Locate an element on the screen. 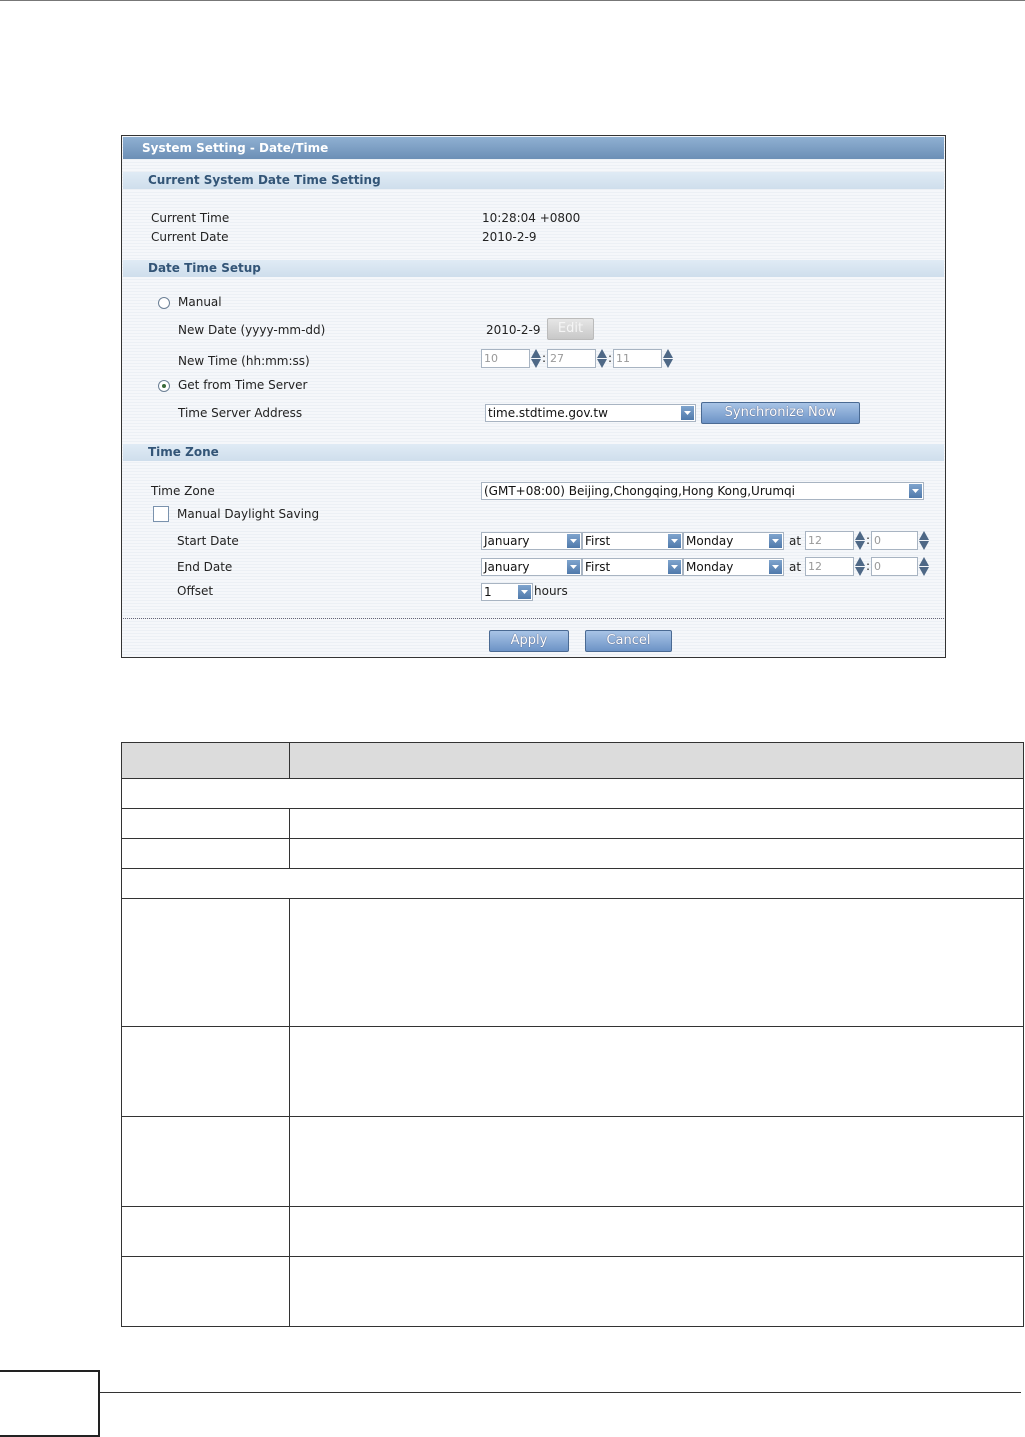 This screenshot has height=1437, width=1025. end-day-select: Monday is located at coordinates (733, 567).